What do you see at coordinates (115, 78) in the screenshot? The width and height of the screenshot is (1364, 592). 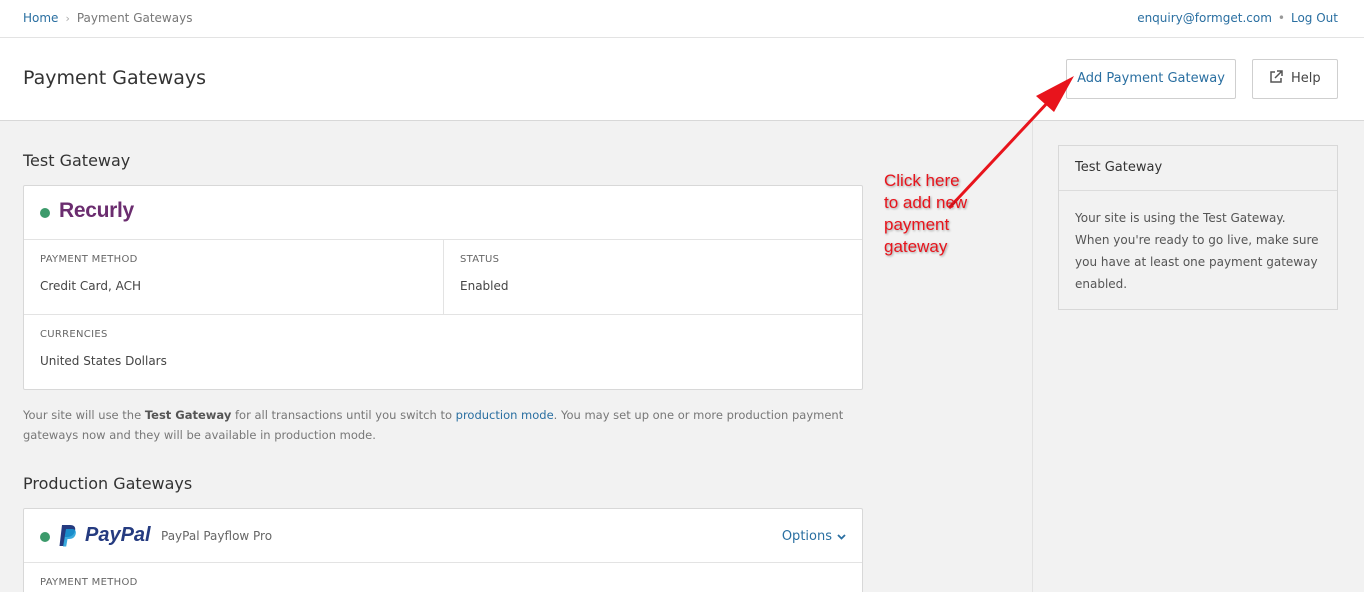 I see `page-title: Payment Gateways` at bounding box center [115, 78].